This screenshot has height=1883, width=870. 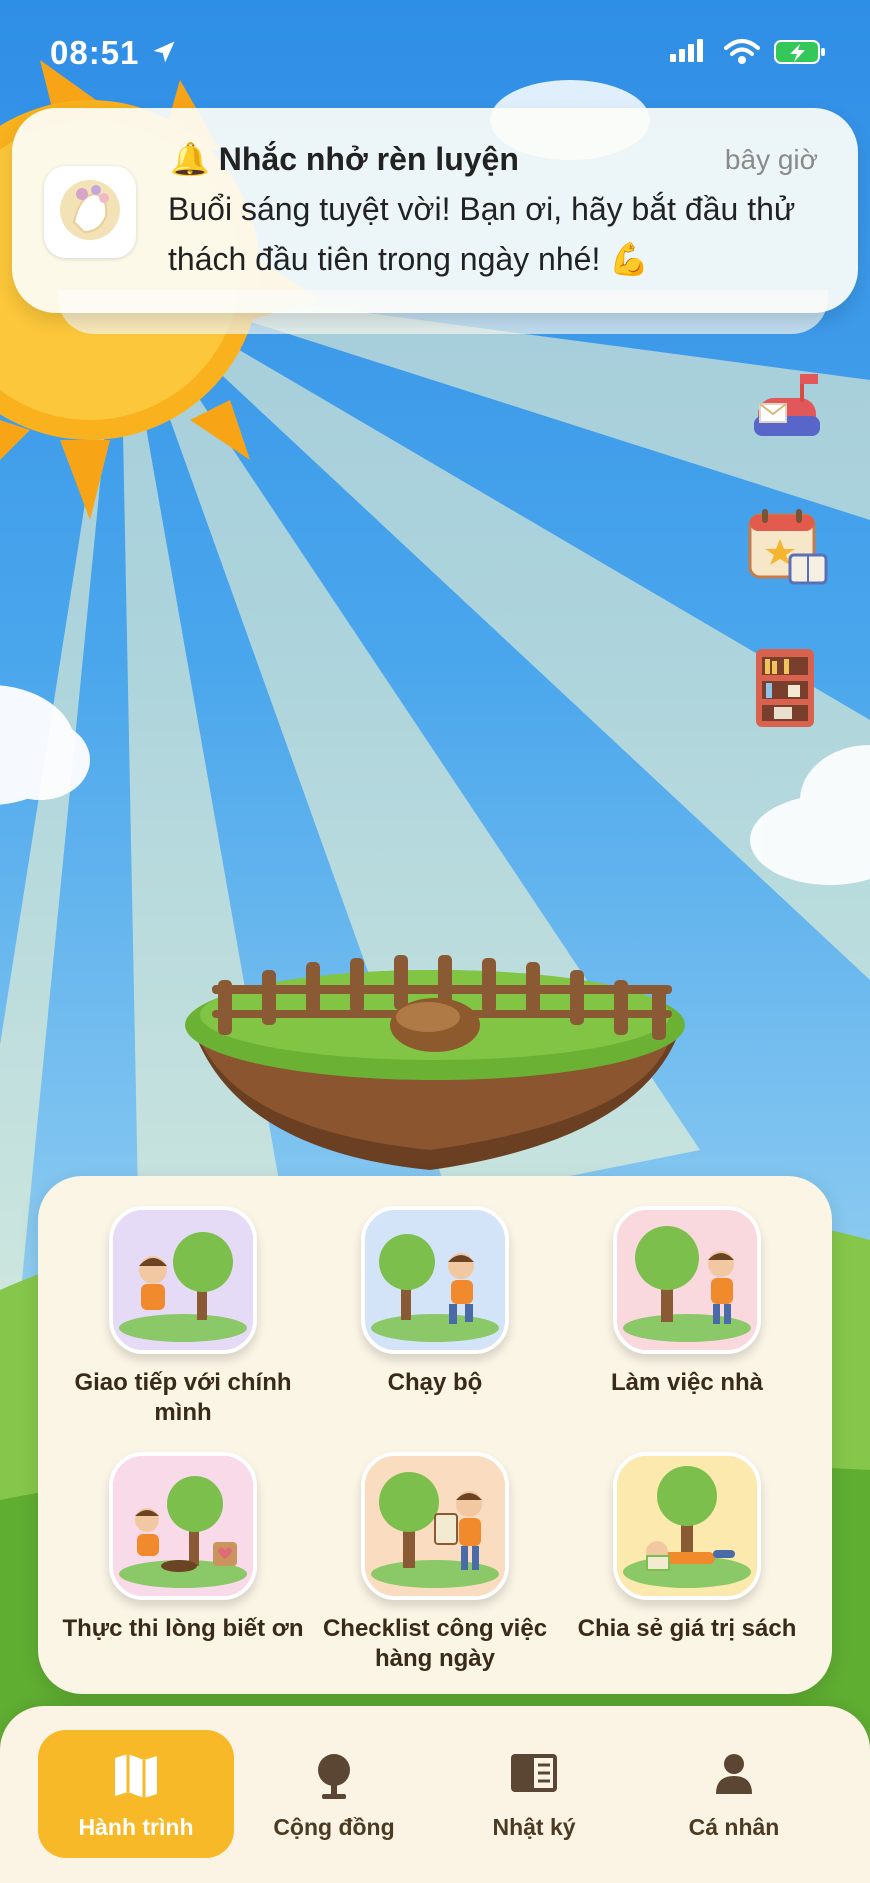 I want to click on activity-tile-daily-checklist: Checklist công việc hàng ngày, so click(x=435, y=1563).